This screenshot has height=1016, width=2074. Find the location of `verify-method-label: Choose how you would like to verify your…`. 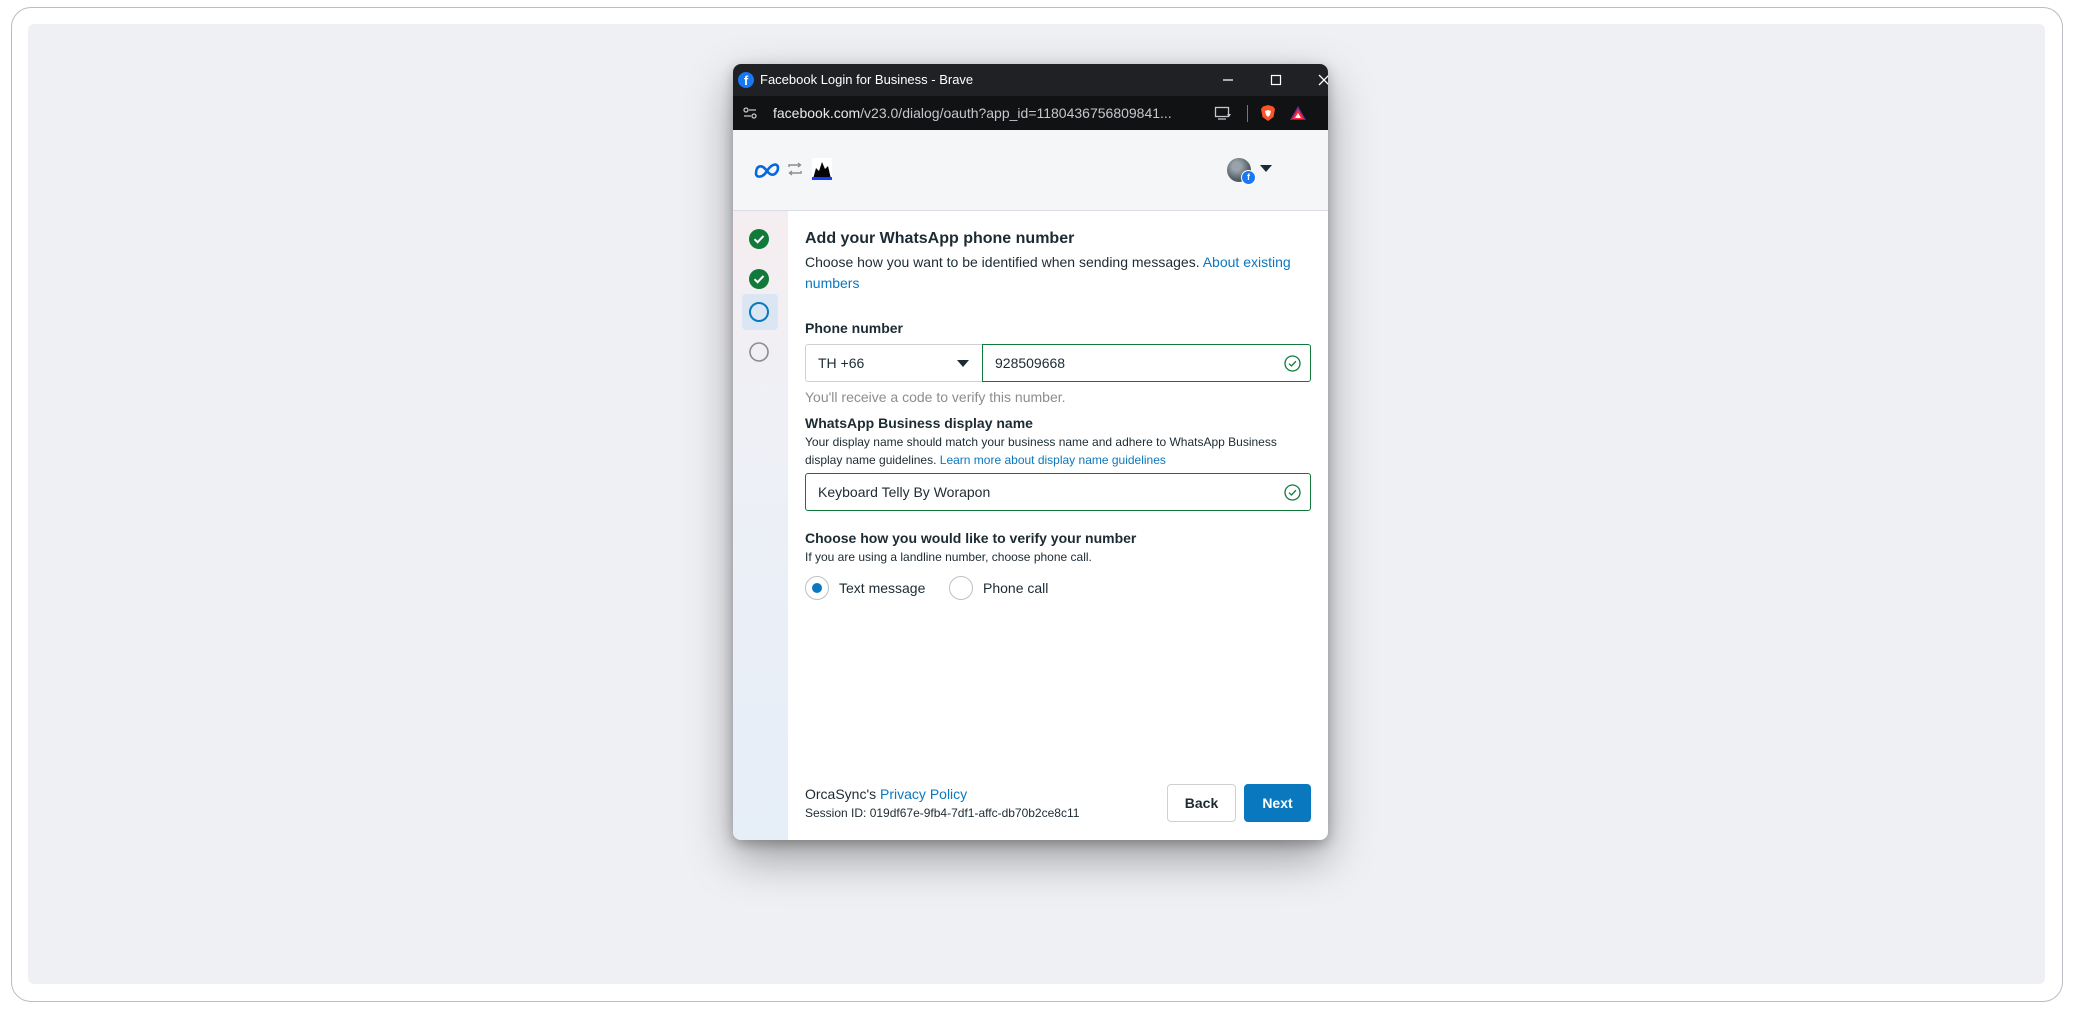

verify-method-label: Choose how you would like to verify your… is located at coordinates (971, 538).